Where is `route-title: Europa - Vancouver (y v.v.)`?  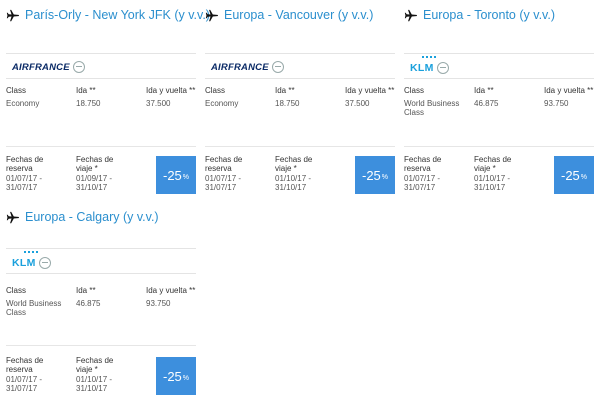 route-title: Europa - Vancouver (y v.v.) is located at coordinates (289, 15).